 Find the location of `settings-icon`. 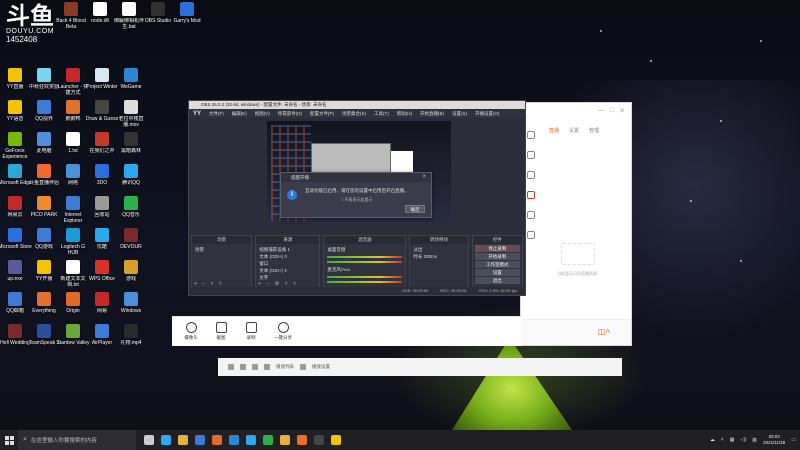

settings-icon is located at coordinates (531, 235).